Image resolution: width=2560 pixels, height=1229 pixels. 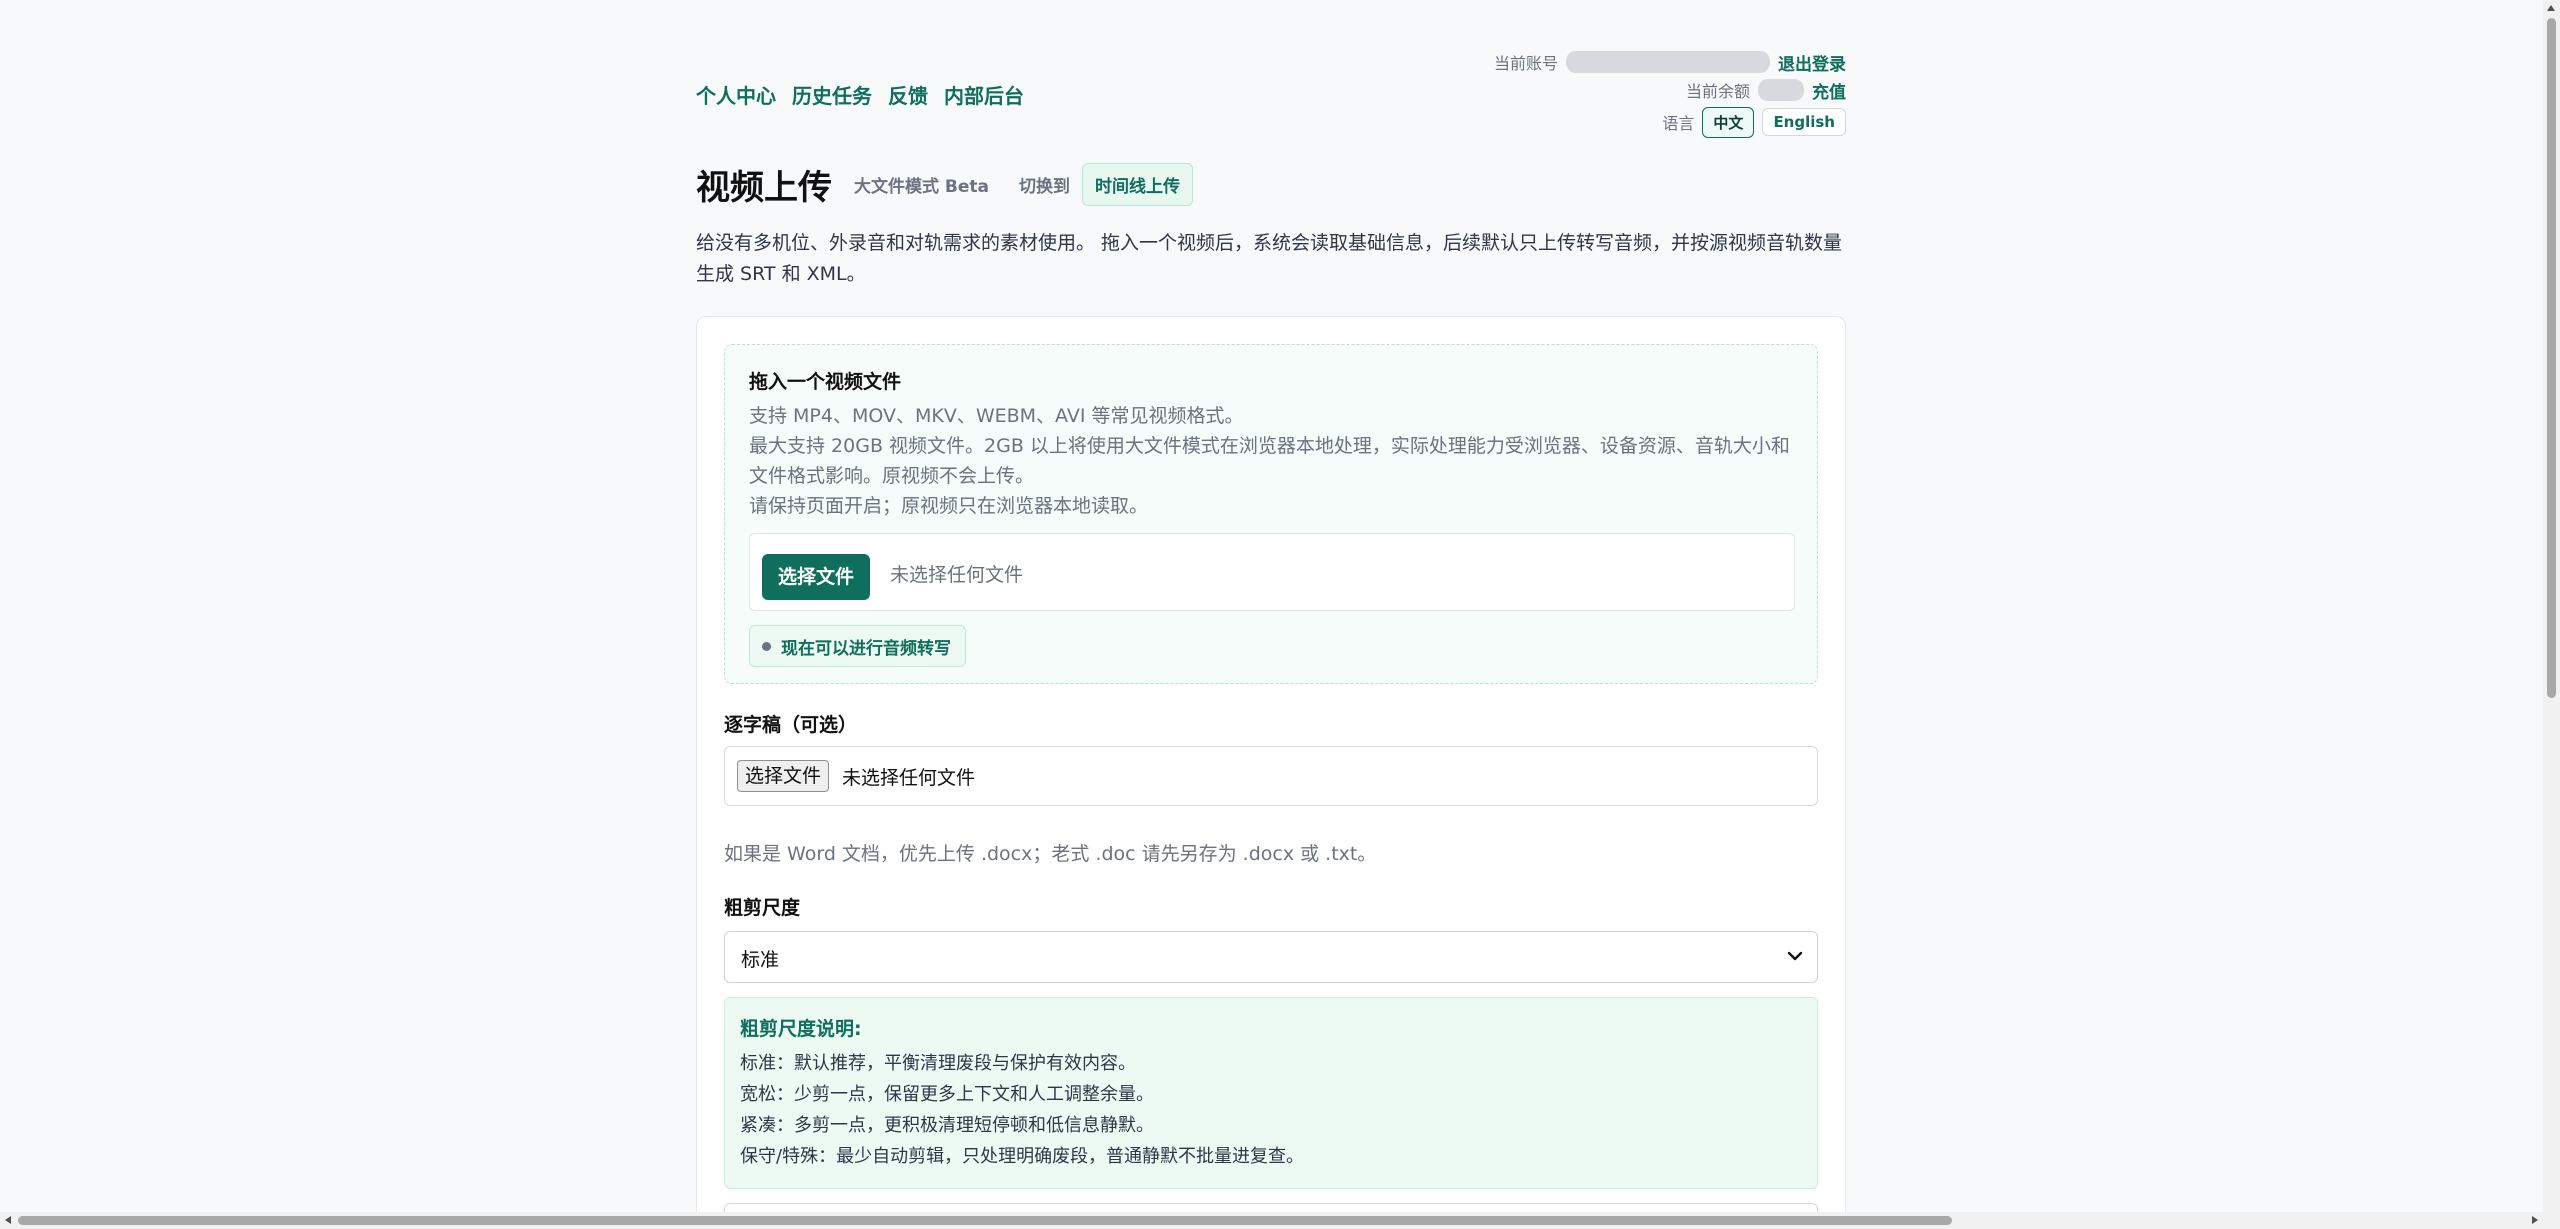 What do you see at coordinates (1728, 122) in the screenshot?
I see `lang-zh-button: 中文` at bounding box center [1728, 122].